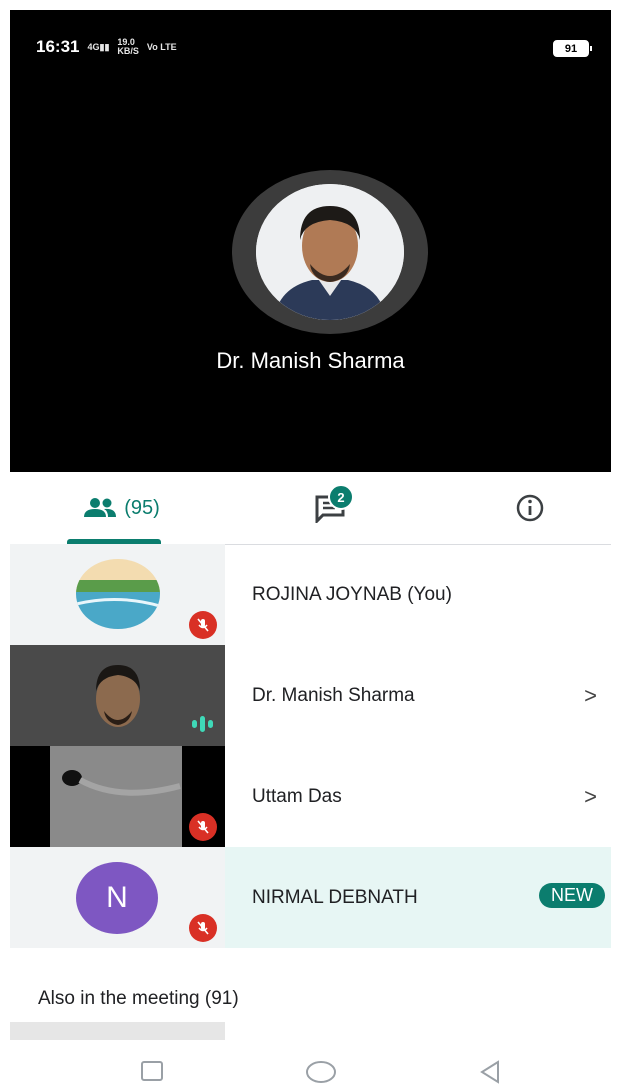  I want to click on battery-icon: 91, so click(572, 48).